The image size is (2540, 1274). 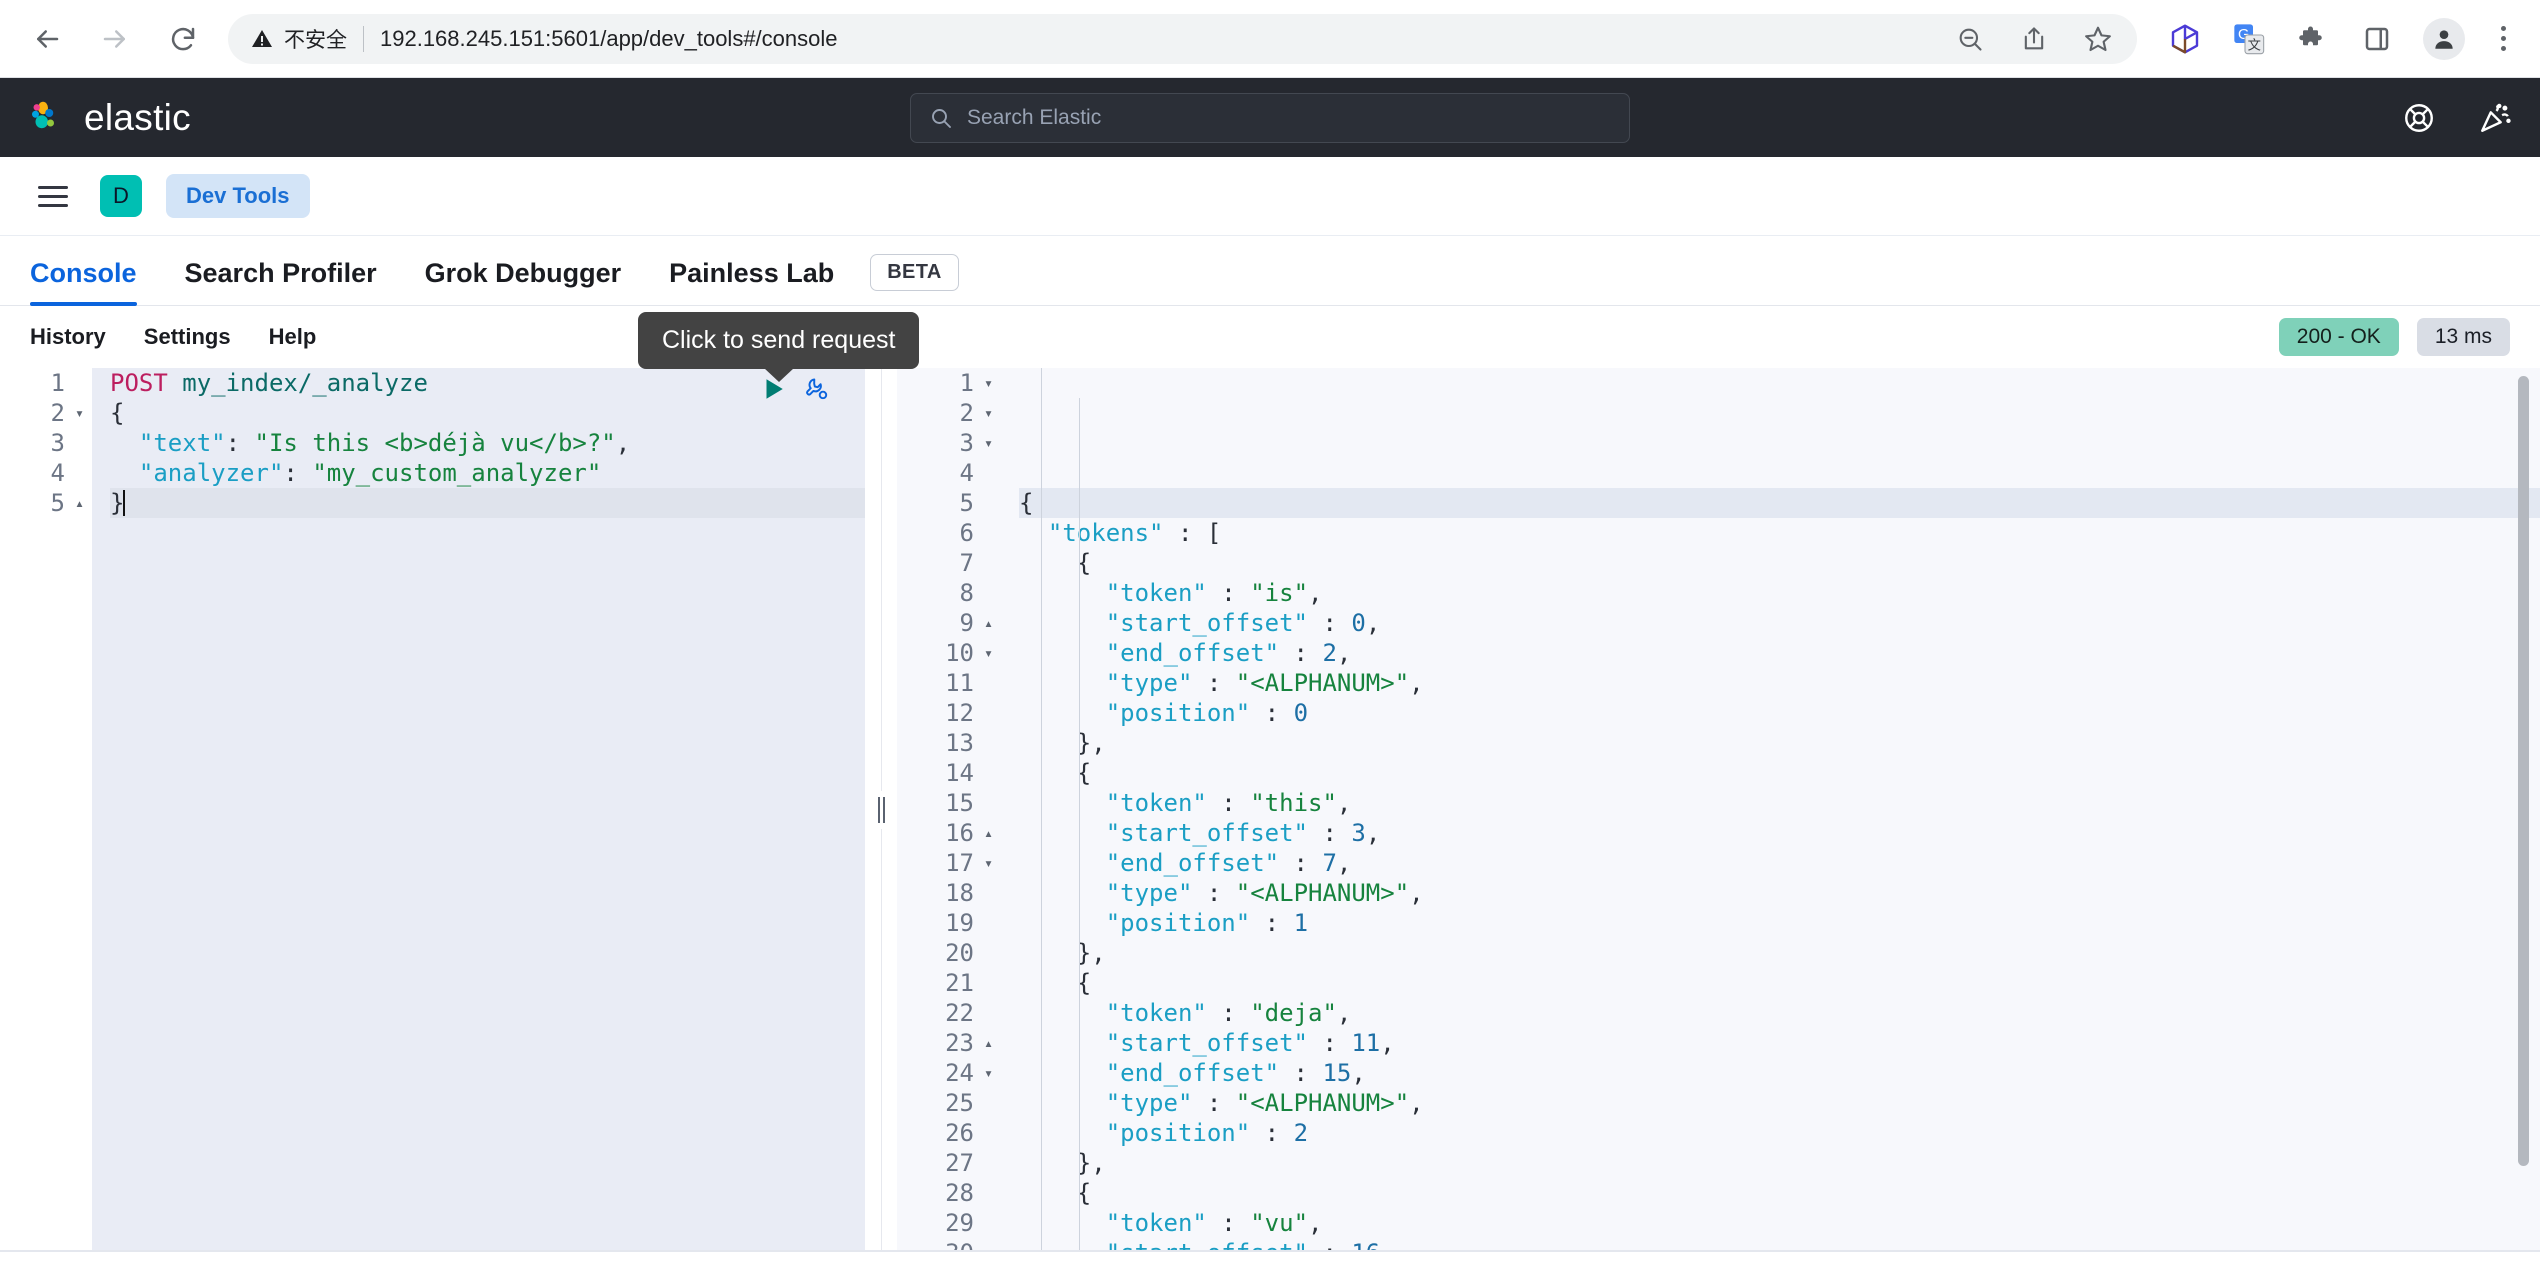 What do you see at coordinates (2503, 38) in the screenshot?
I see `kebab-menu-icon` at bounding box center [2503, 38].